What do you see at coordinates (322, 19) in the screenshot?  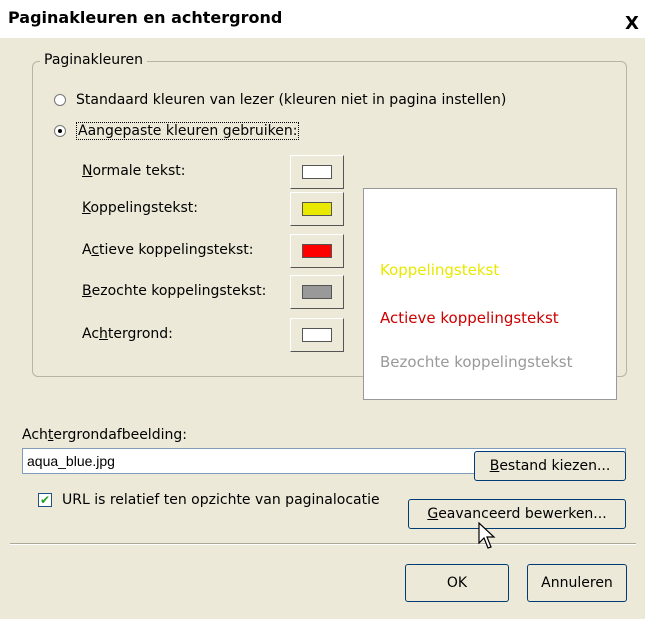 I see `title-bar: Paginakleuren en achtergrond X` at bounding box center [322, 19].